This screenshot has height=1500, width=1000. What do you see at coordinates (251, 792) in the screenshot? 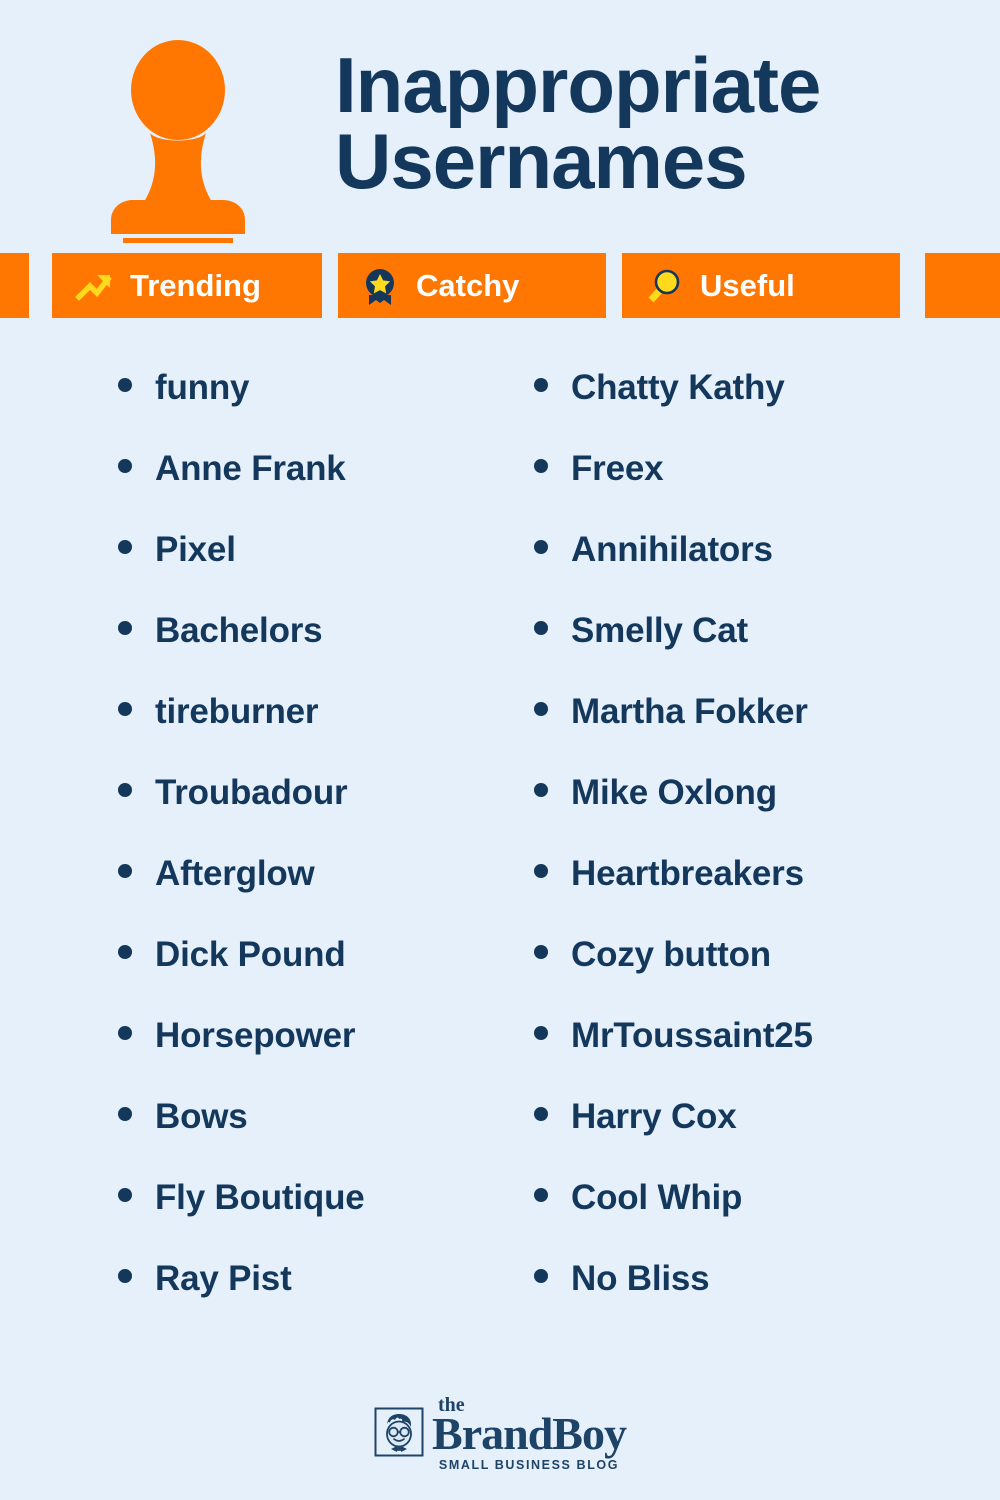
I see `list-item-label: Troubadour` at bounding box center [251, 792].